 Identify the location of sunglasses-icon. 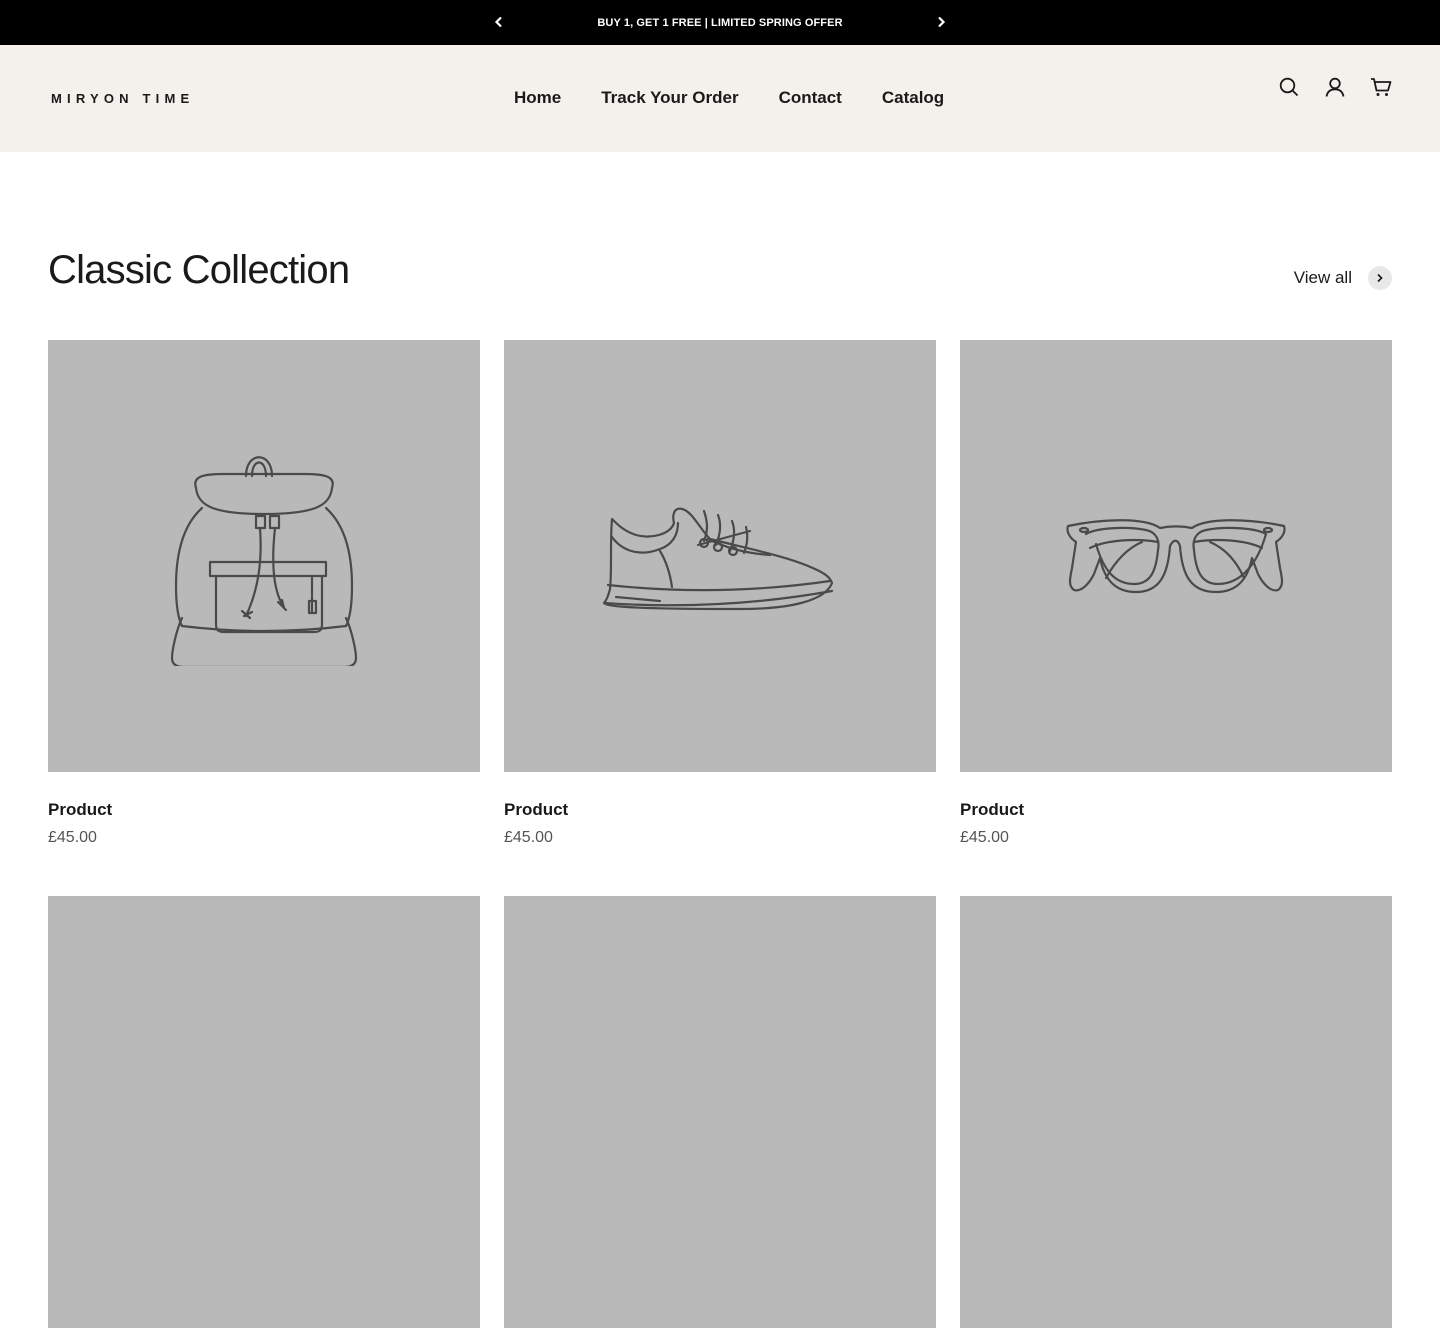
(1176, 556).